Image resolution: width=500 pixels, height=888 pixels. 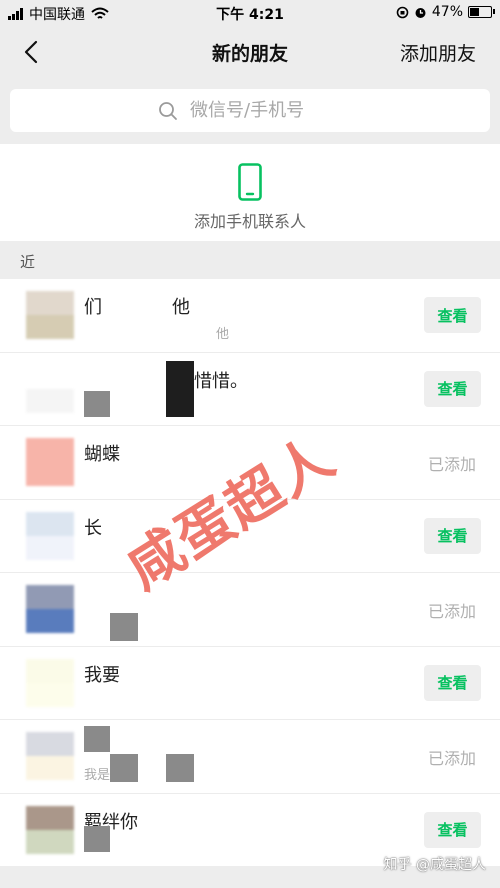 I want to click on status-bar: 中国联通 下午 4:21 47%, so click(x=250, y=13).